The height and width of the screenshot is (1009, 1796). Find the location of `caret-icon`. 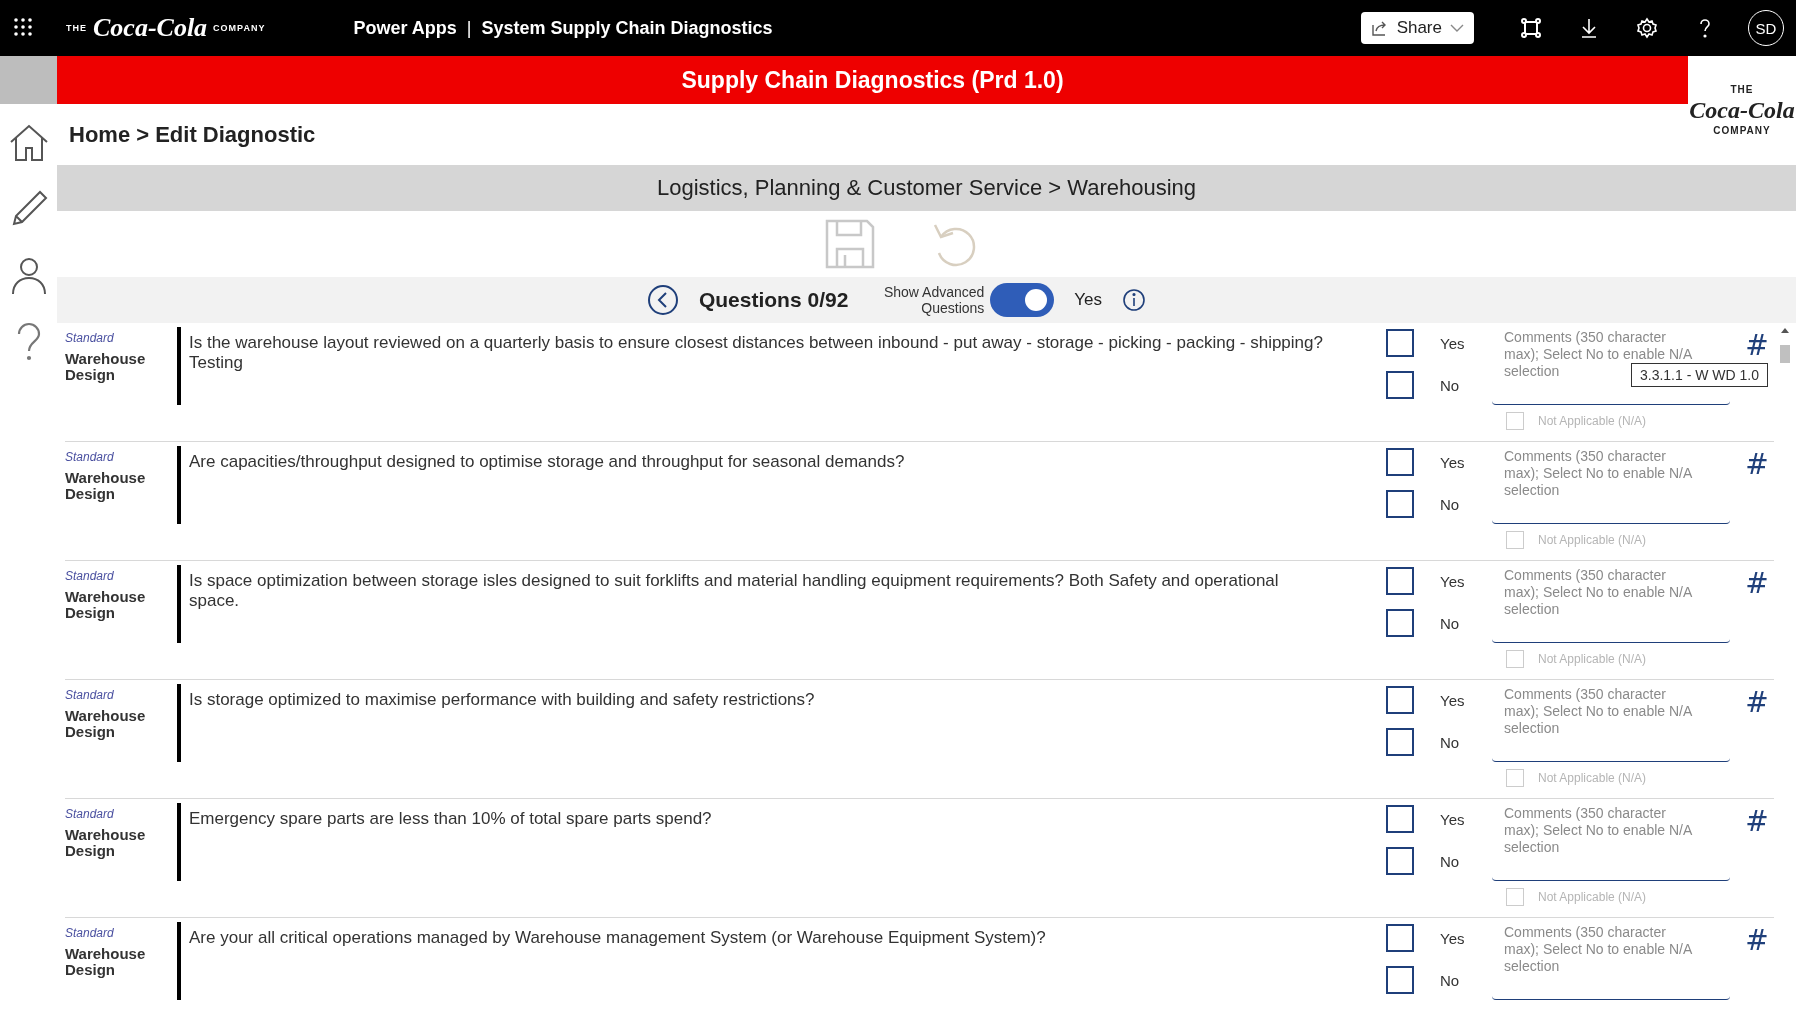

caret-icon is located at coordinates (1457, 28).